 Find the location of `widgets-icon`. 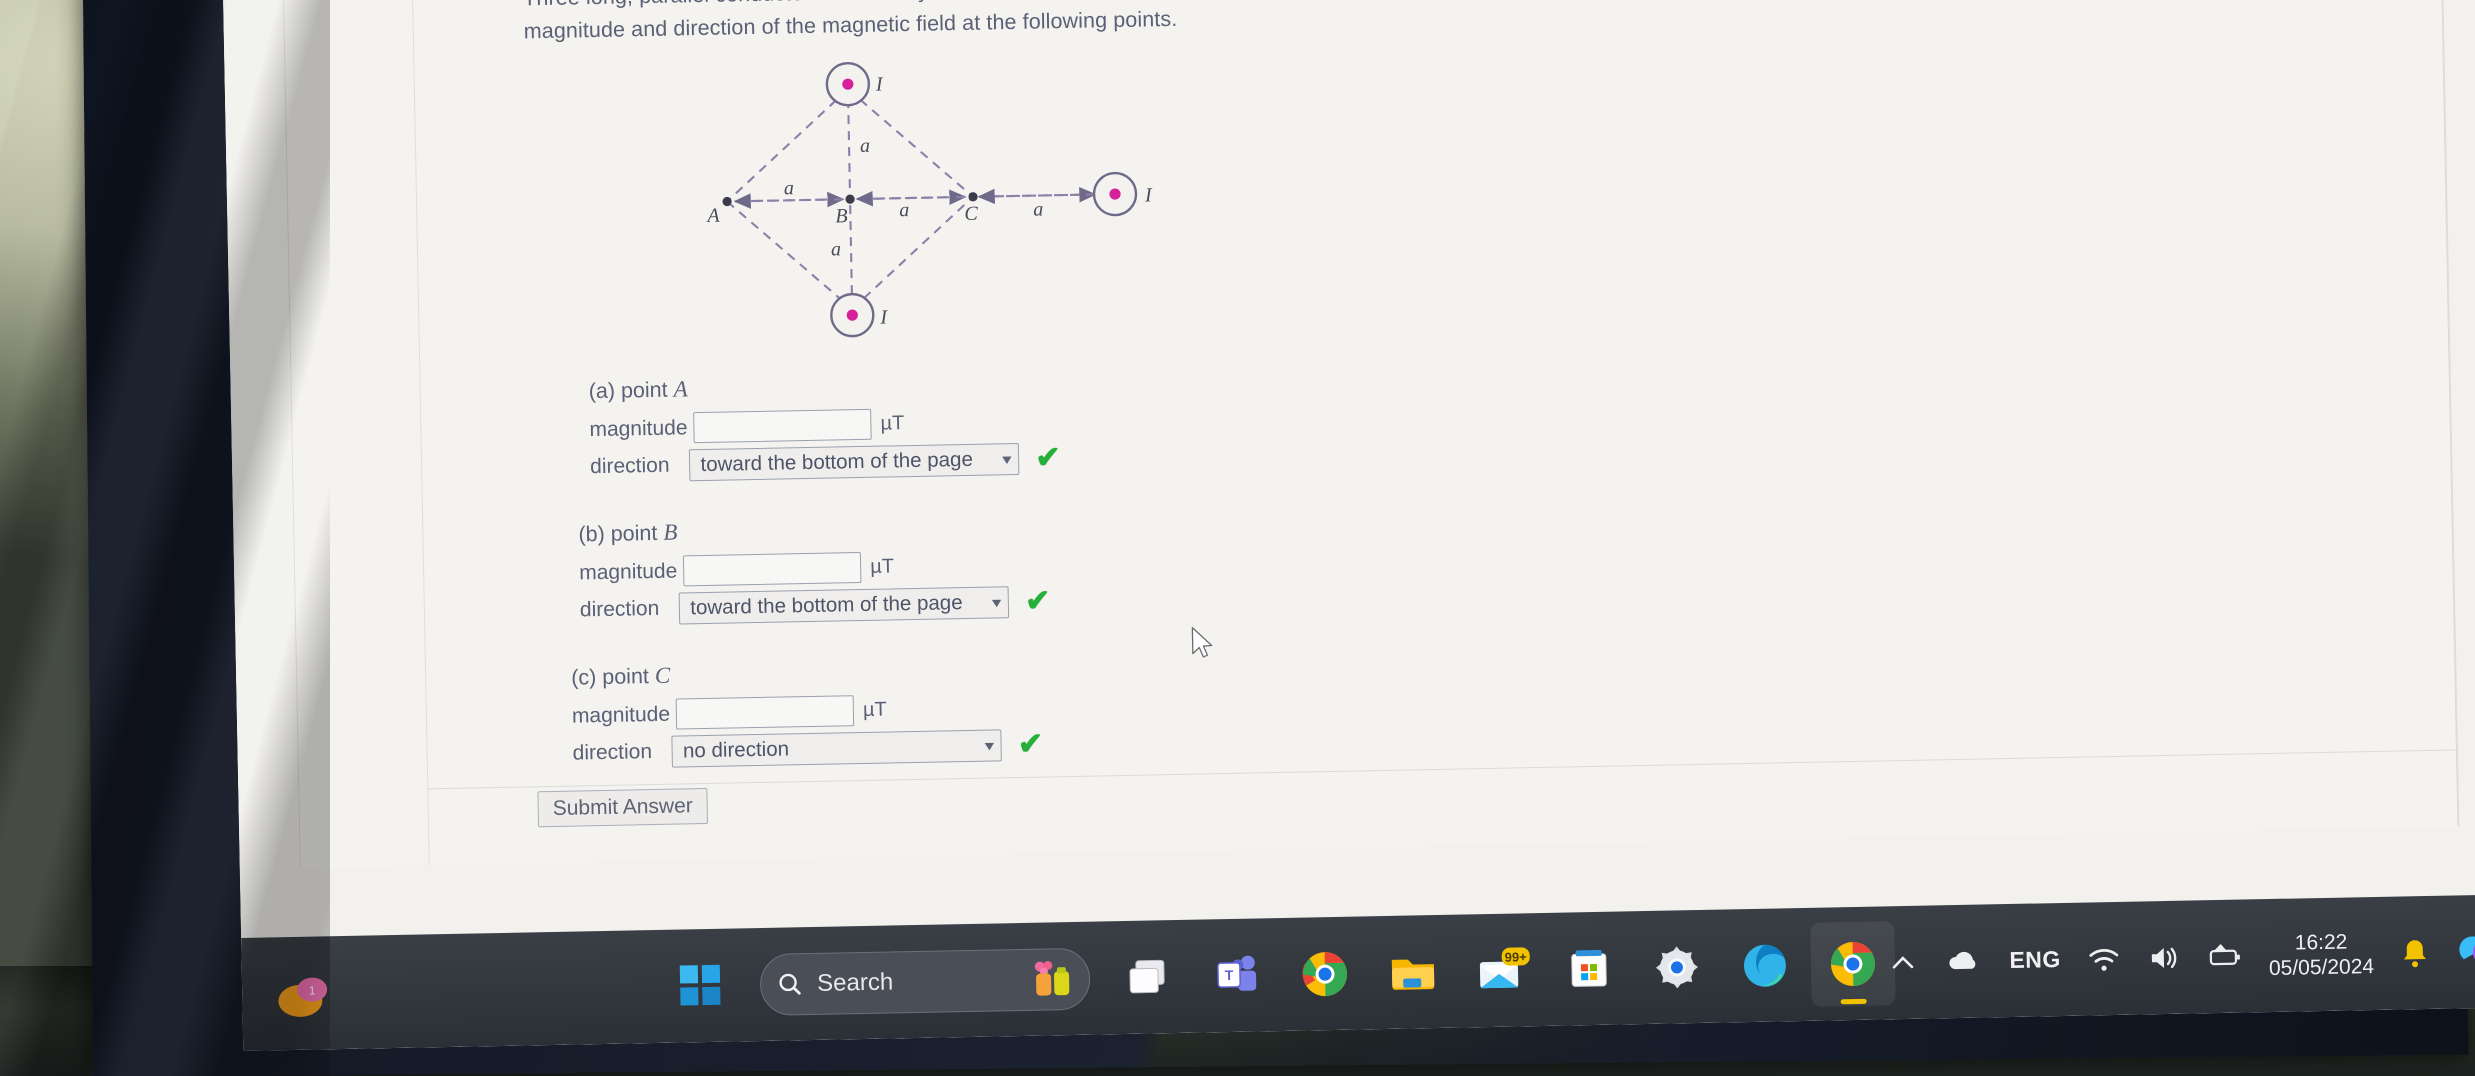

widgets-icon is located at coordinates (1051, 979).